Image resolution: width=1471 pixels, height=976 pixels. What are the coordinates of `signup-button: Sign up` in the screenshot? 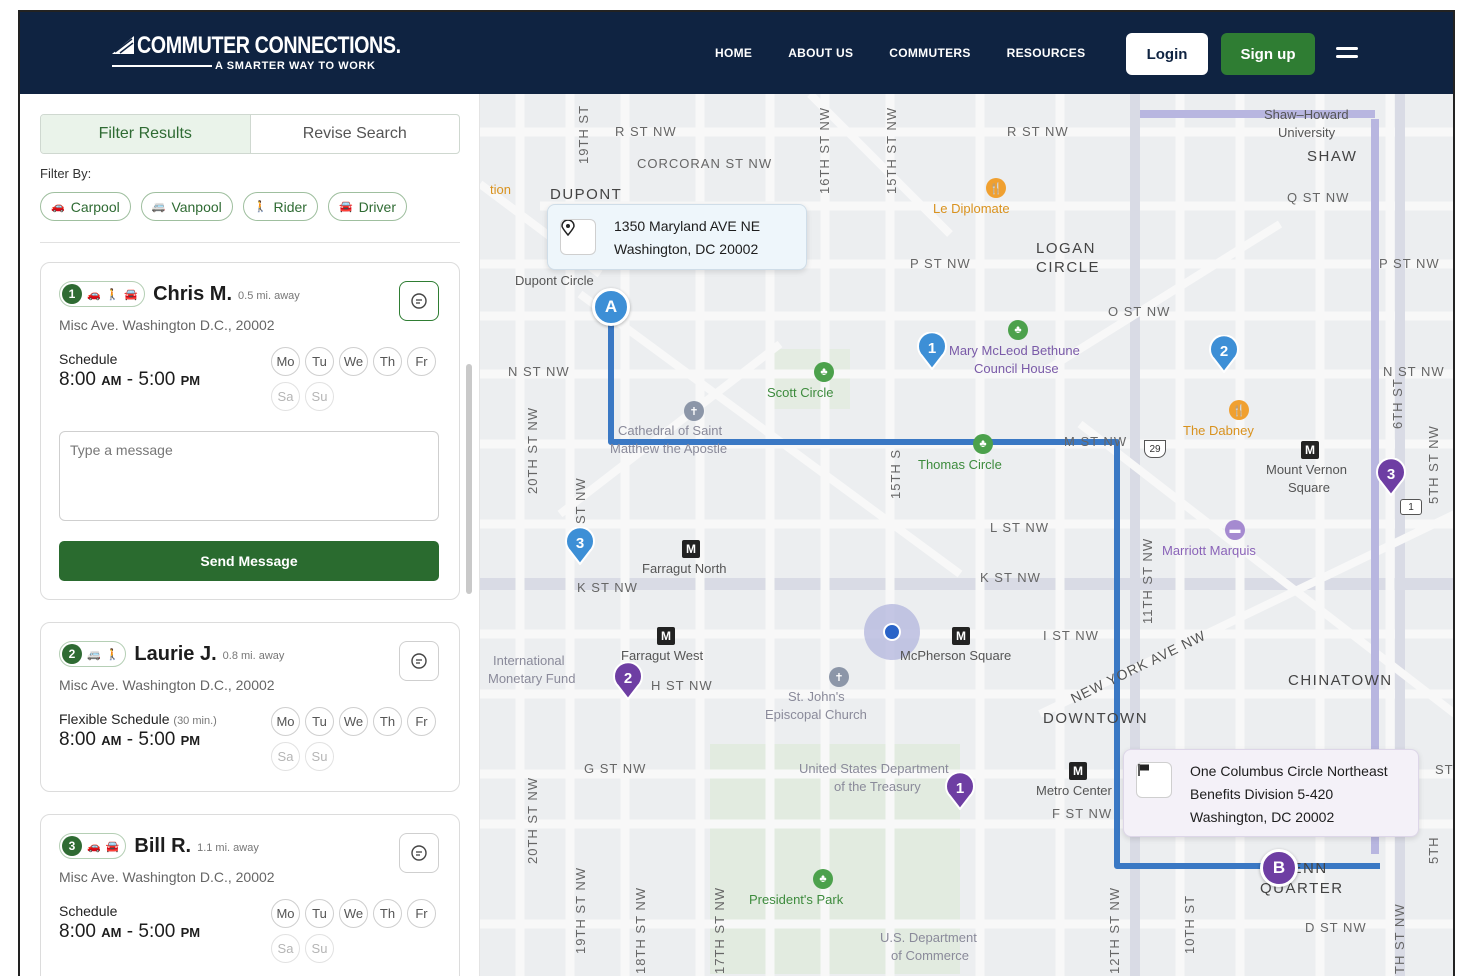 It's located at (1268, 54).